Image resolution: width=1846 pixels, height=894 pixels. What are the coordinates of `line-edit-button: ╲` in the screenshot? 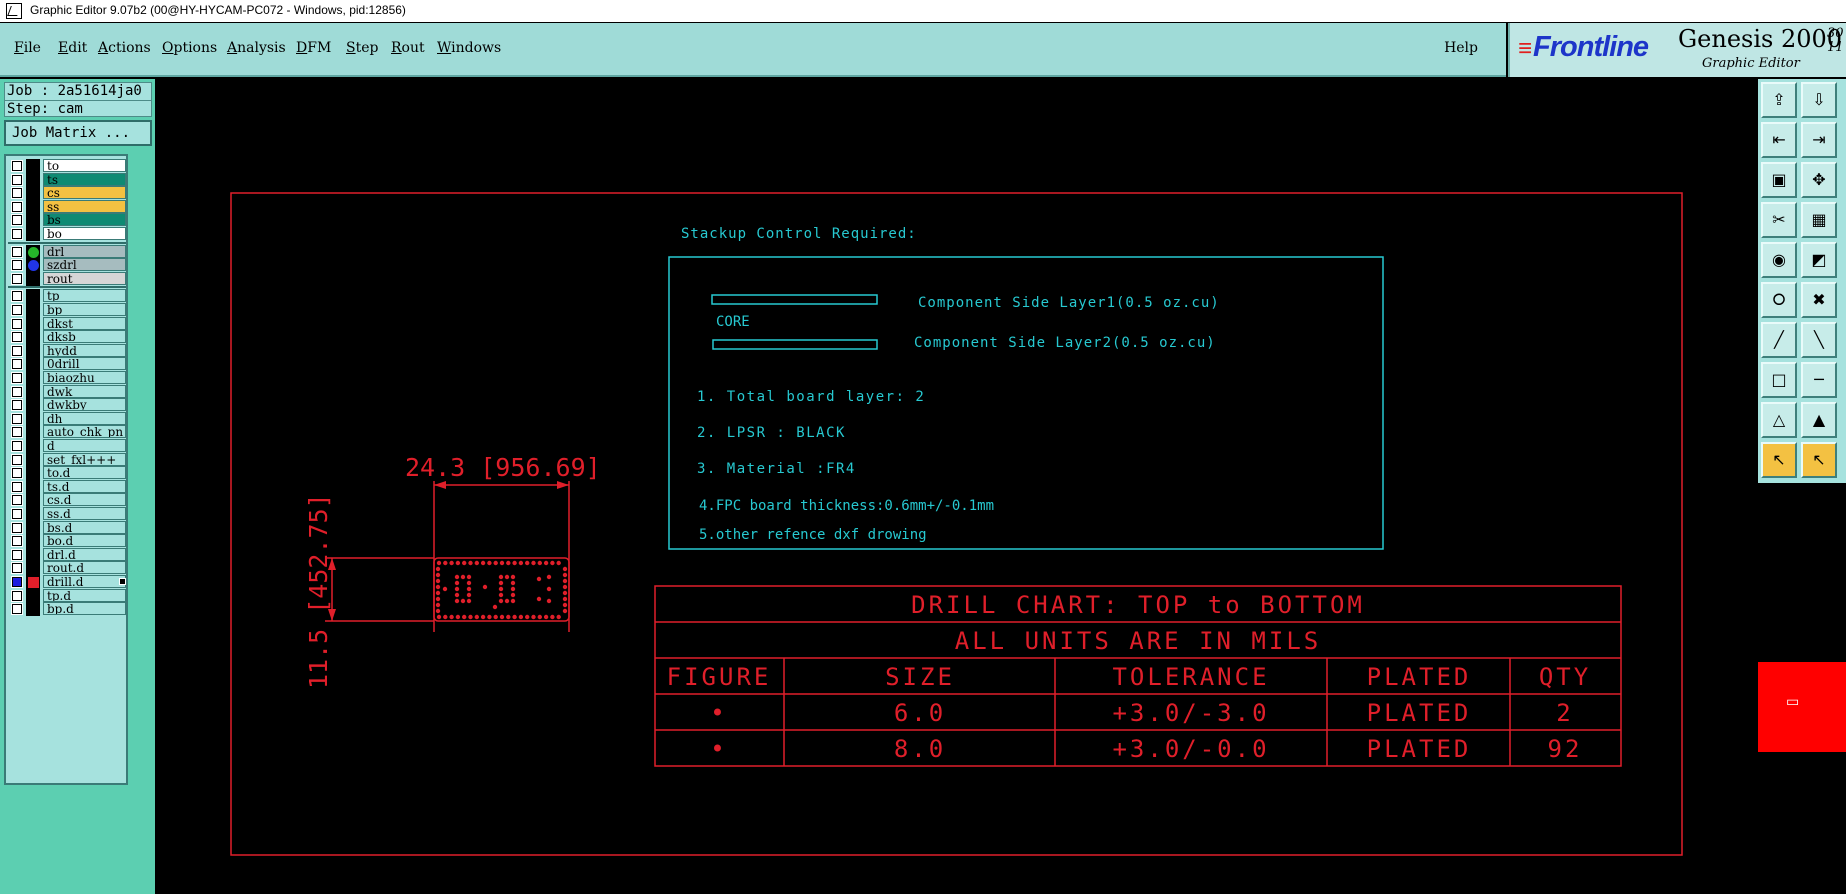 It's located at (1819, 340).